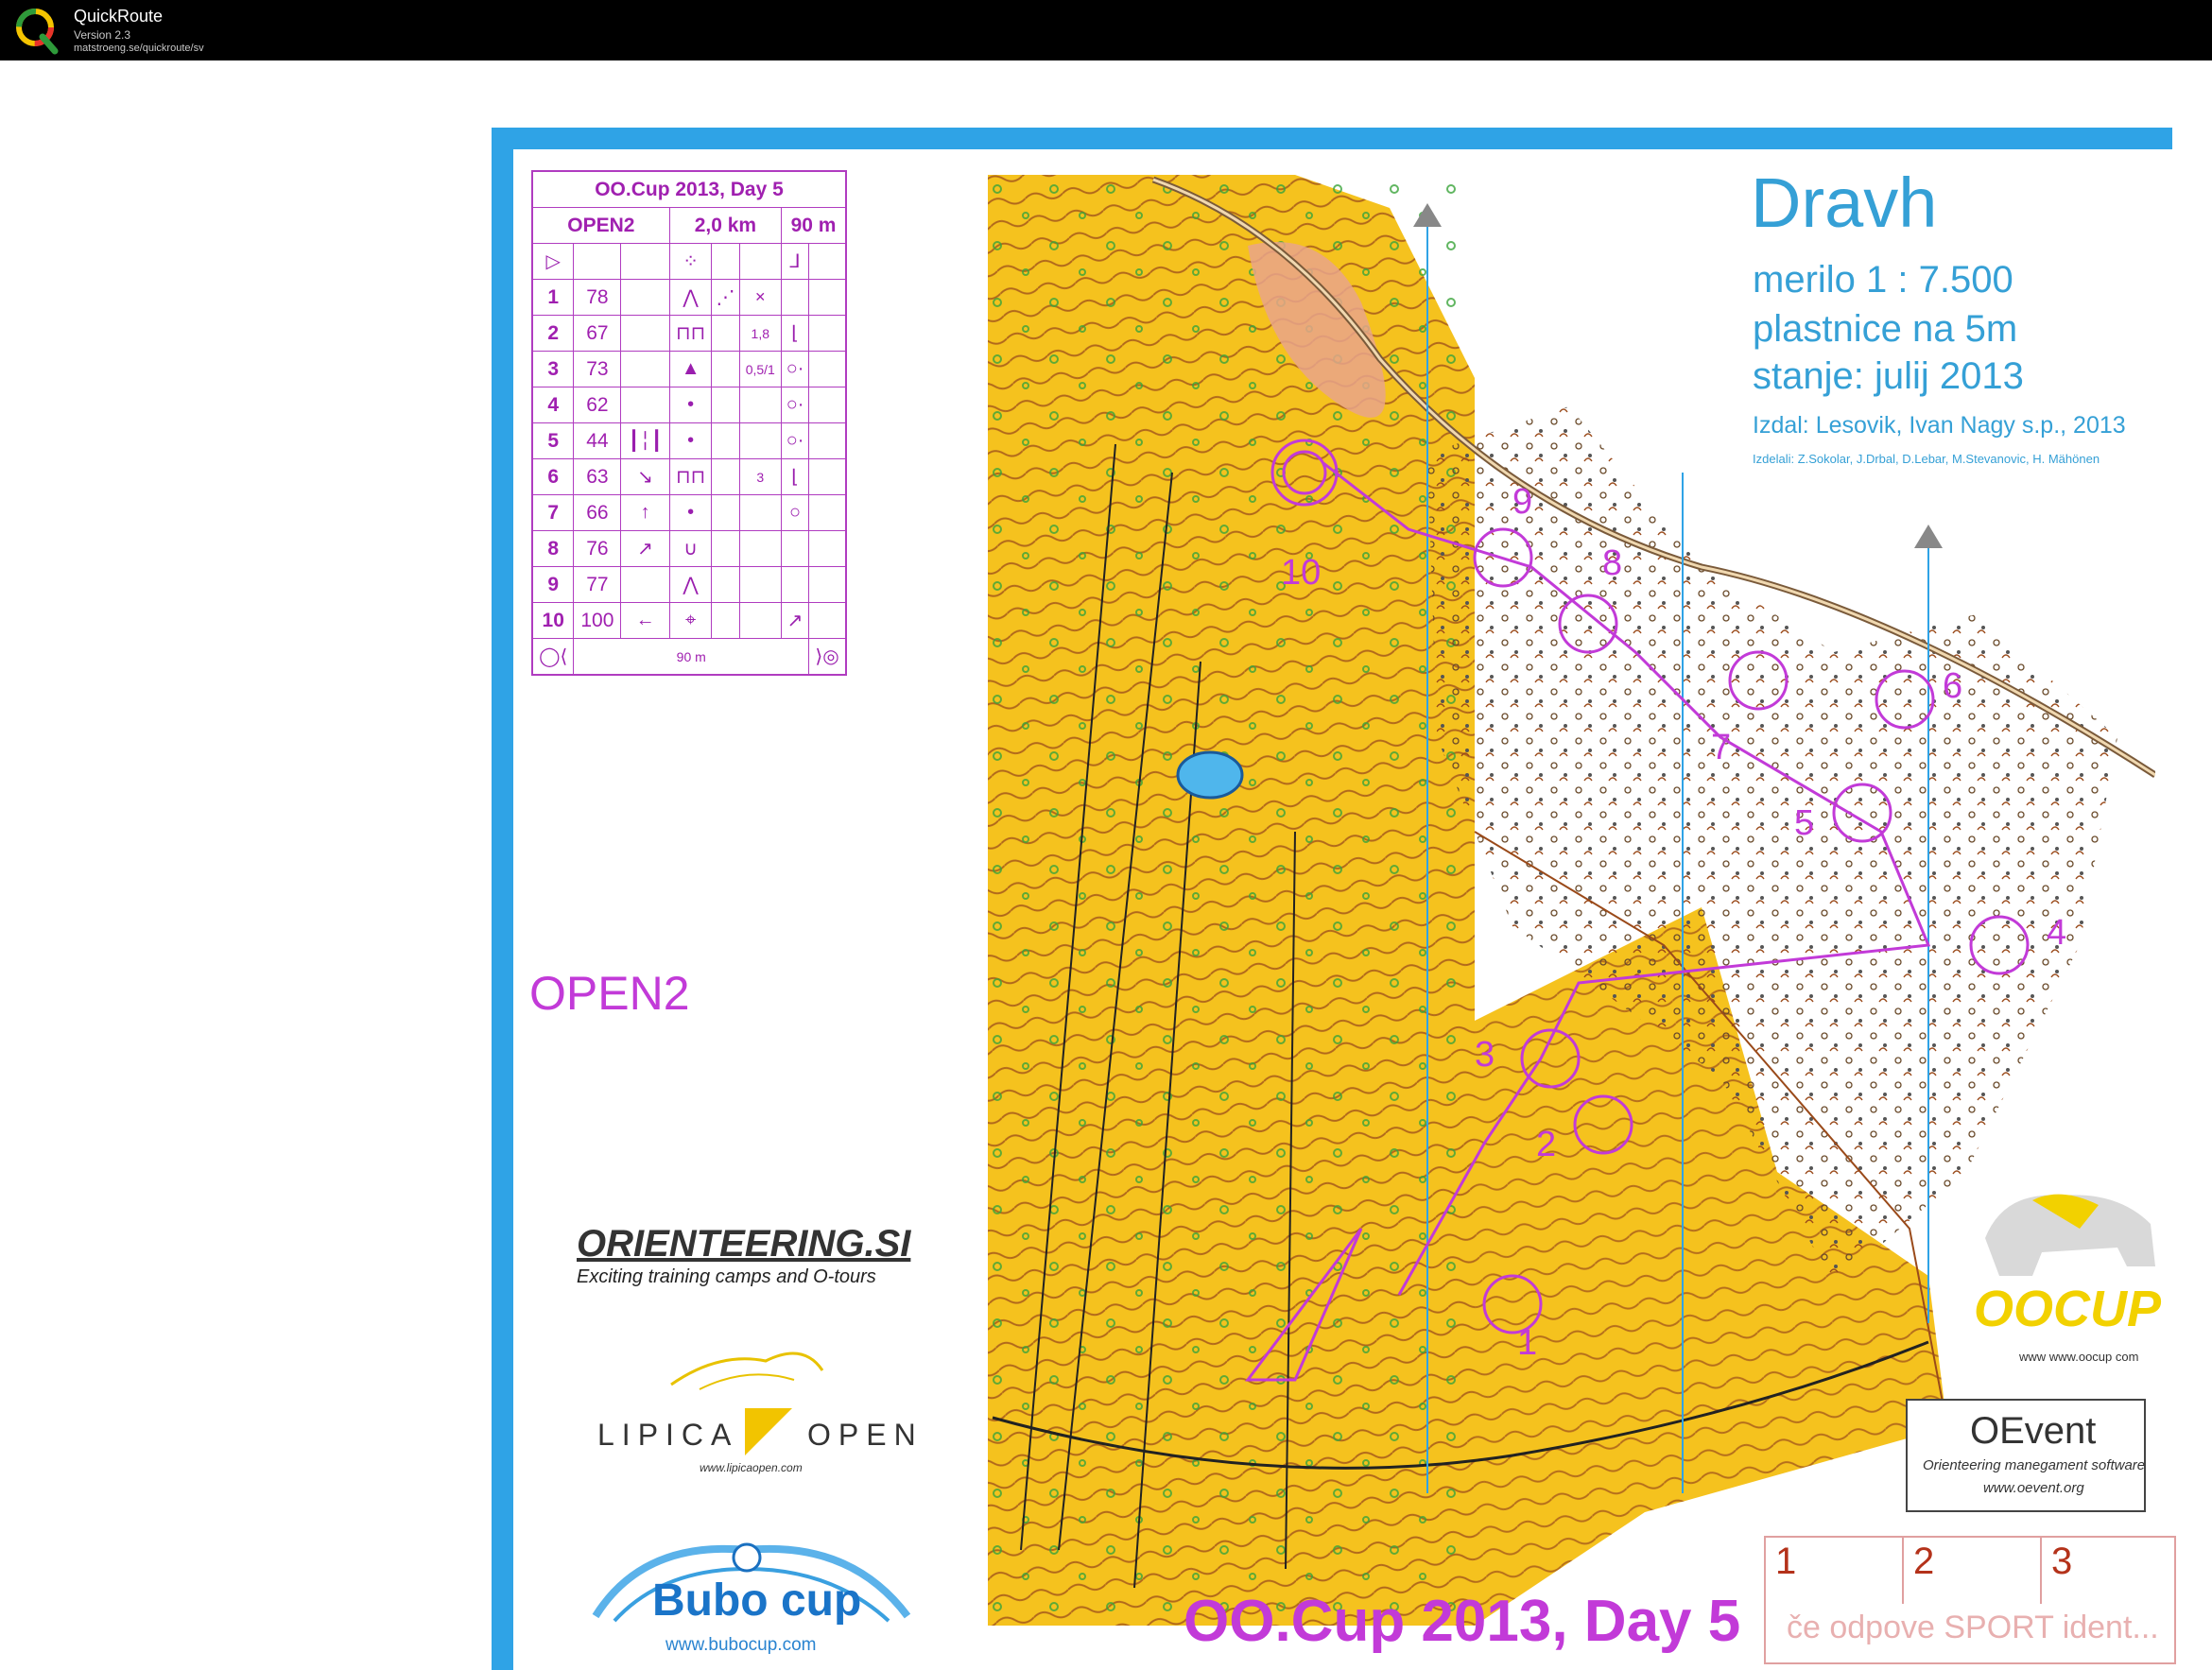 Image resolution: width=2212 pixels, height=1670 pixels. I want to click on control-symbol: 3, so click(760, 477).